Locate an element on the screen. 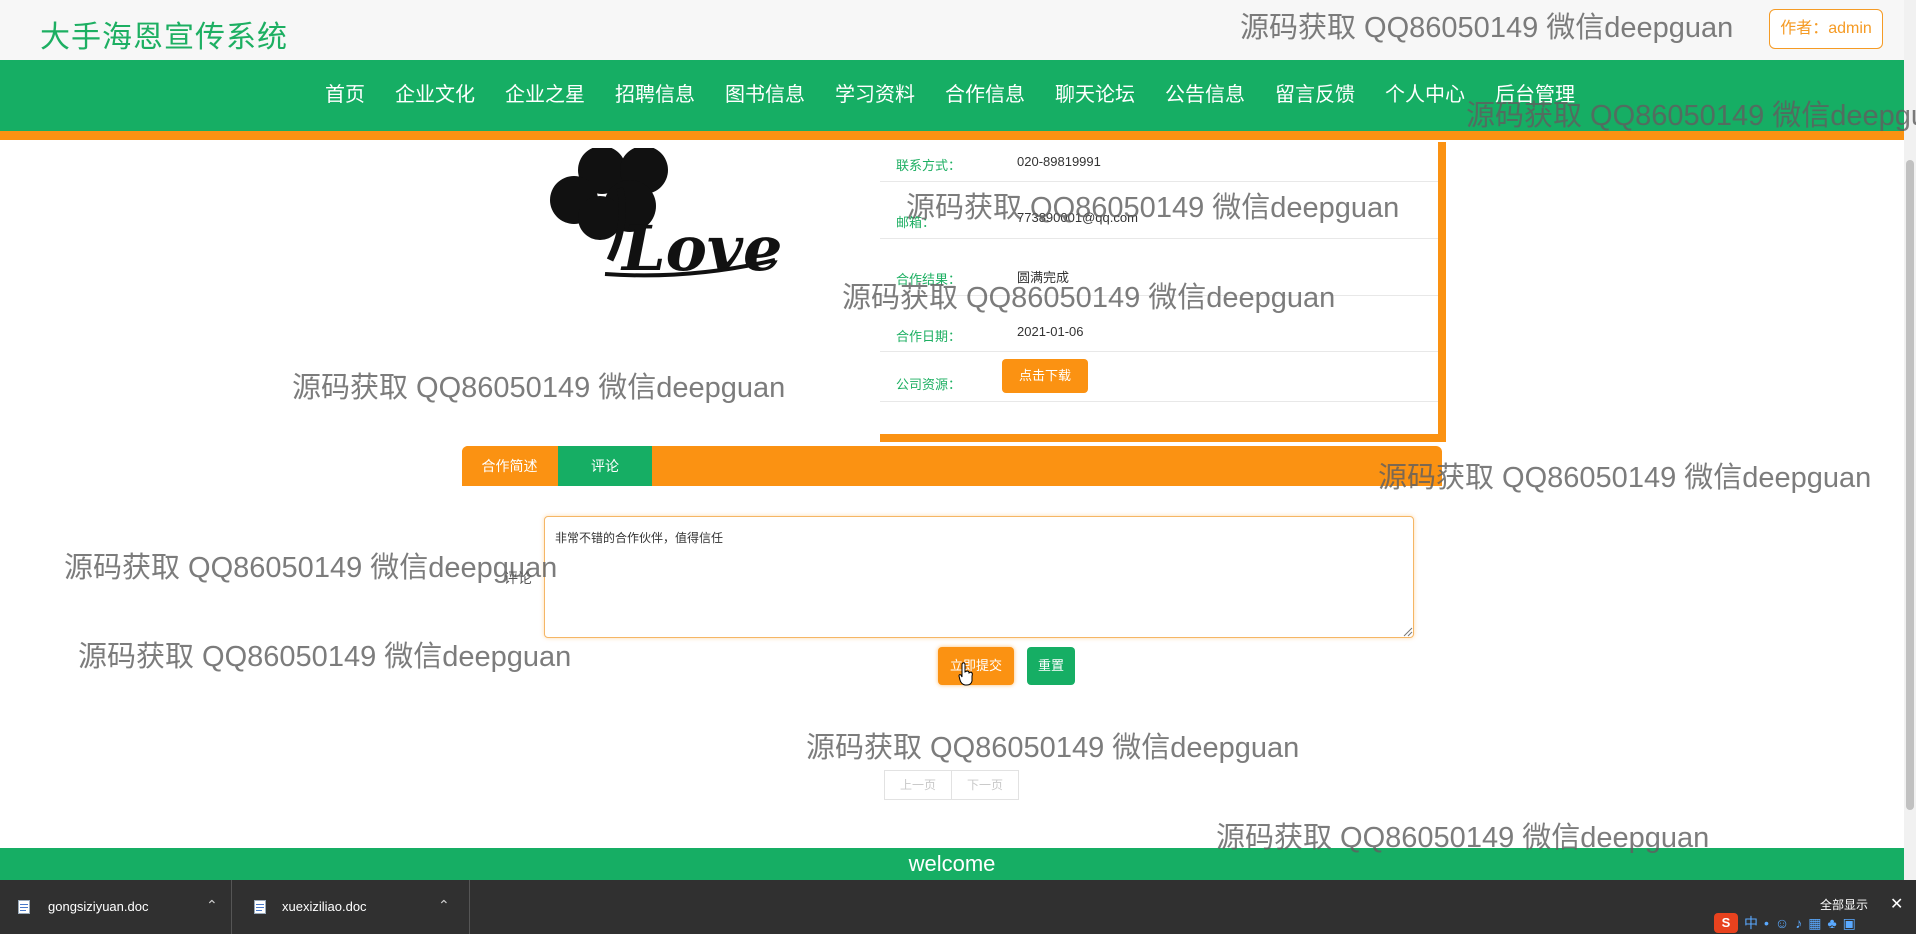 This screenshot has height=934, width=1916. site-title: 大手海恩宣传系统 is located at coordinates (164, 34).